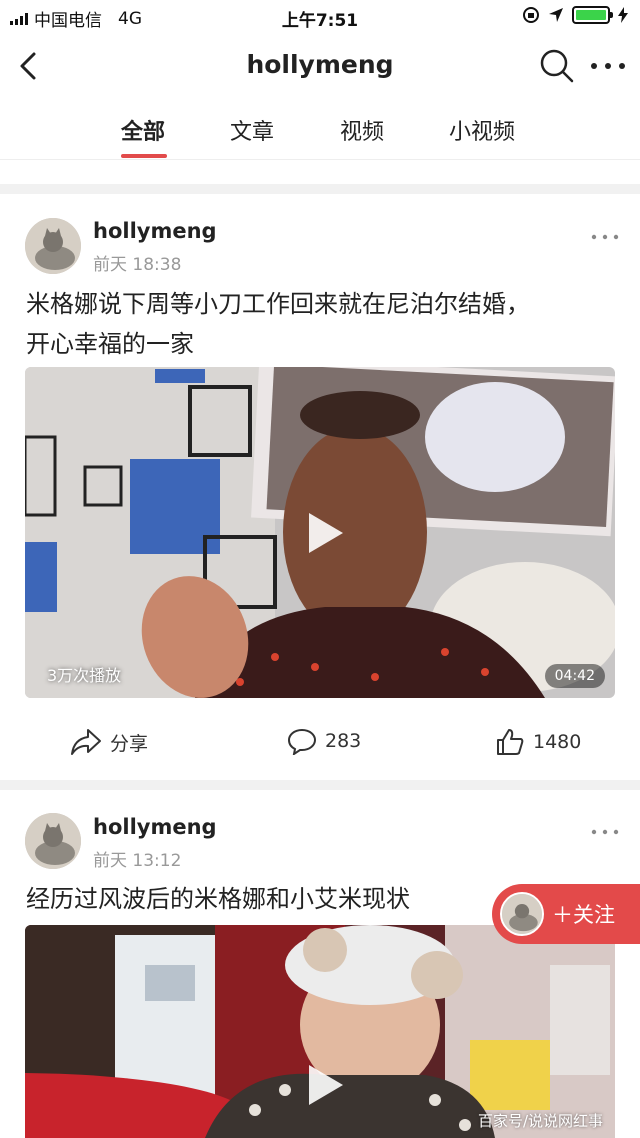 The width and height of the screenshot is (640, 1138). Describe the element at coordinates (302, 741) in the screenshot. I see `comment-icon` at that location.